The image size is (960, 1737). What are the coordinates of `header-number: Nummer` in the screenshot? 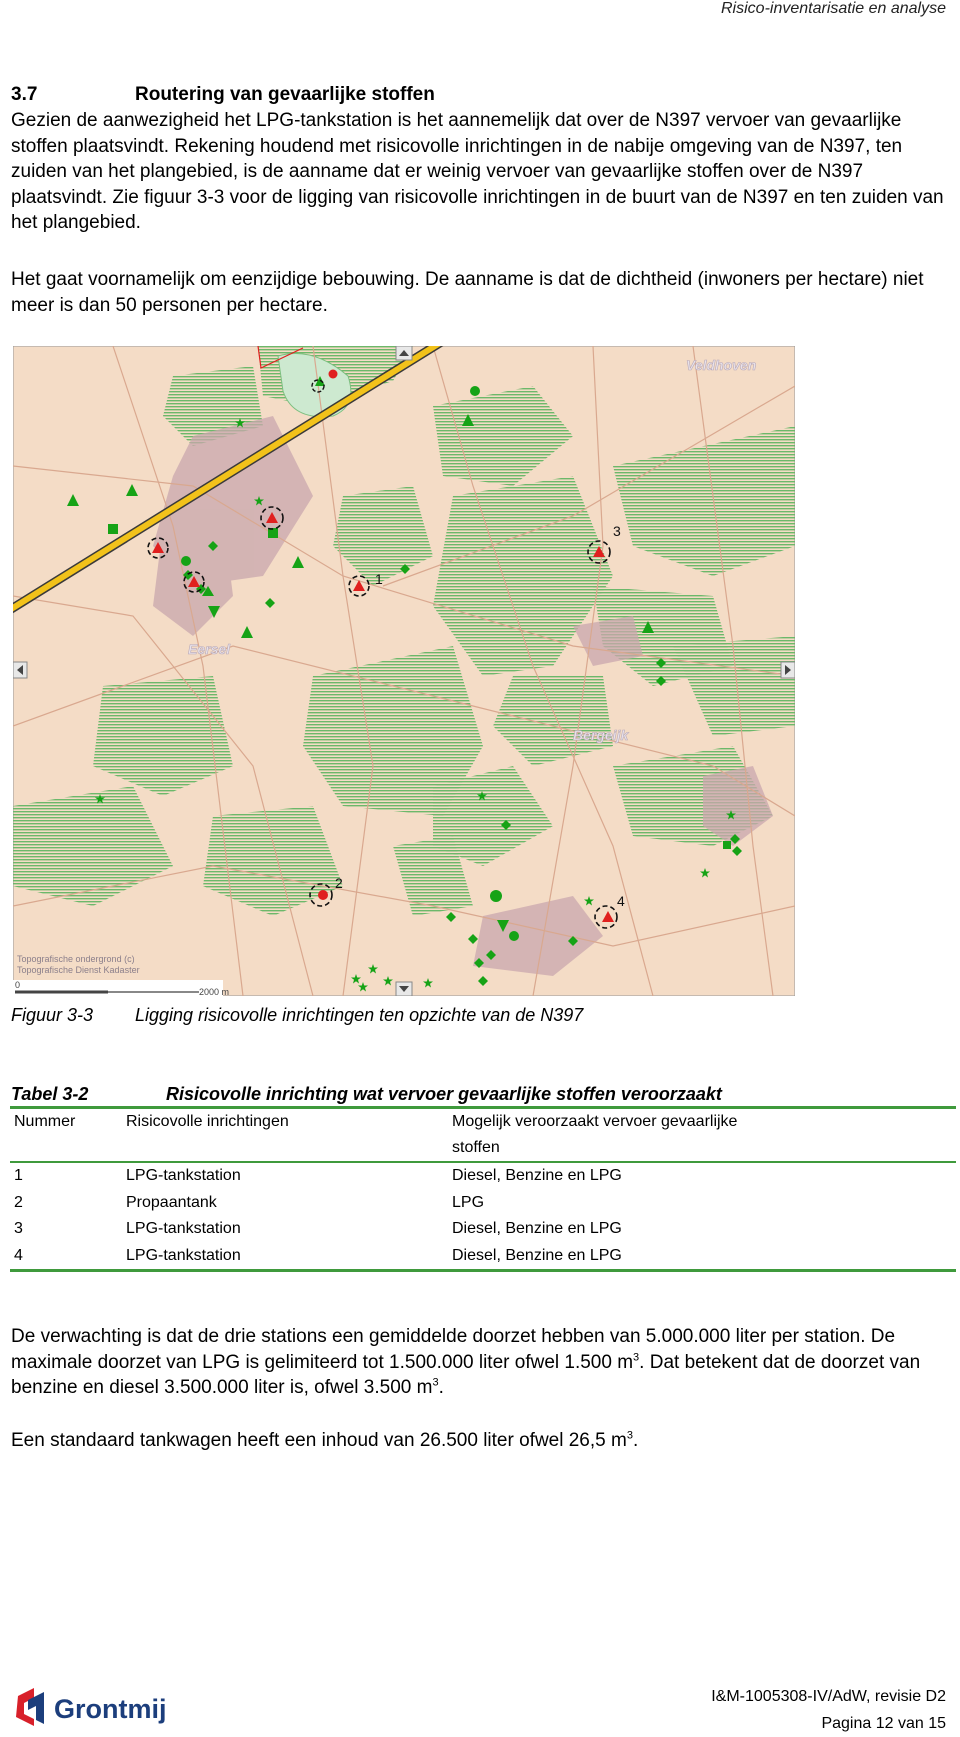 It's located at (45, 1121).